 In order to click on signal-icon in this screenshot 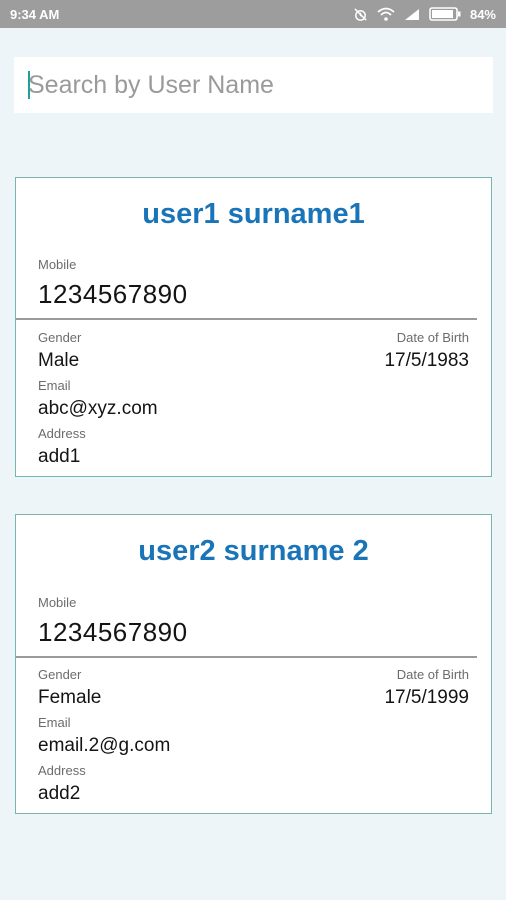, I will do `click(412, 14)`.